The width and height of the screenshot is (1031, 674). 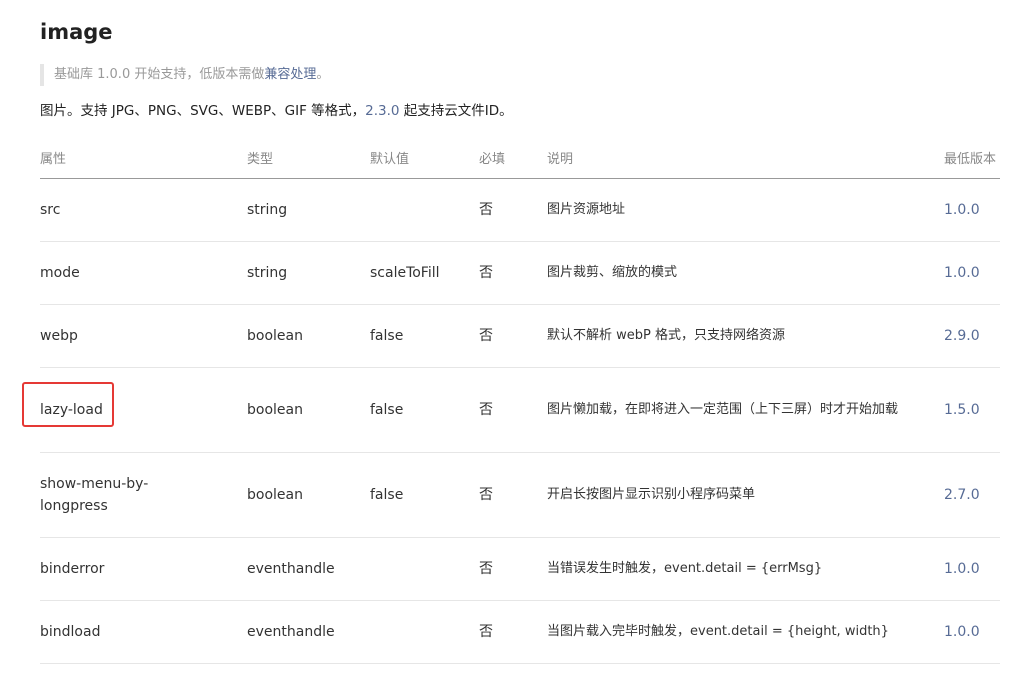 What do you see at coordinates (972, 336) in the screenshot?
I see `row-version: 2.9.0` at bounding box center [972, 336].